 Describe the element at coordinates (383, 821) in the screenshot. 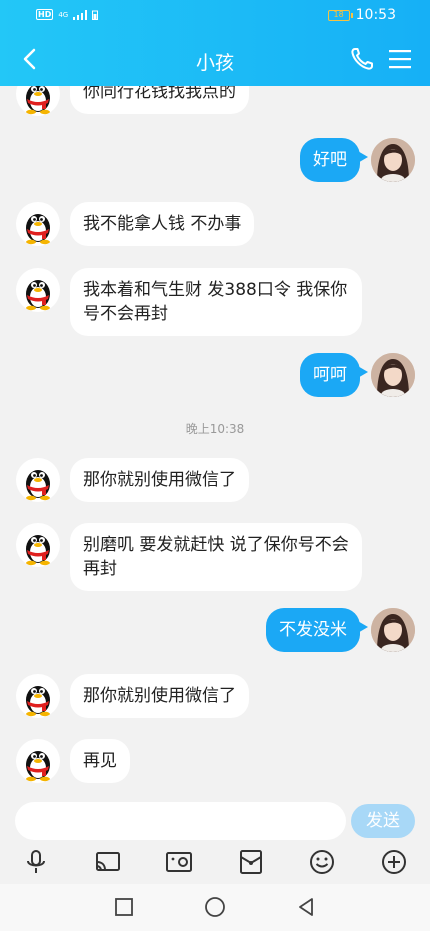

I see `send-button: 发送` at that location.